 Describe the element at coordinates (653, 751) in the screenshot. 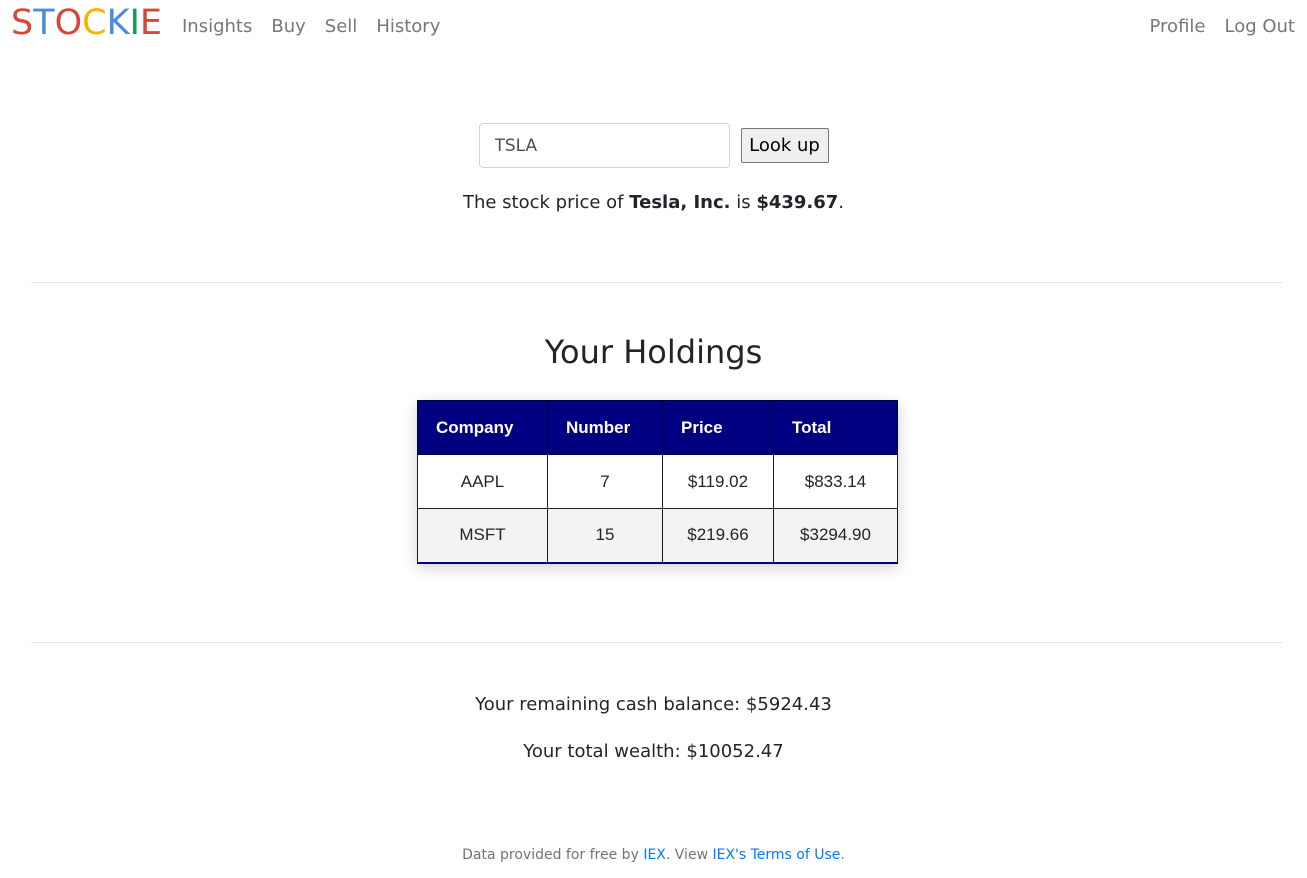

I see `total-wealth: Your total wealth: $10052.47` at that location.